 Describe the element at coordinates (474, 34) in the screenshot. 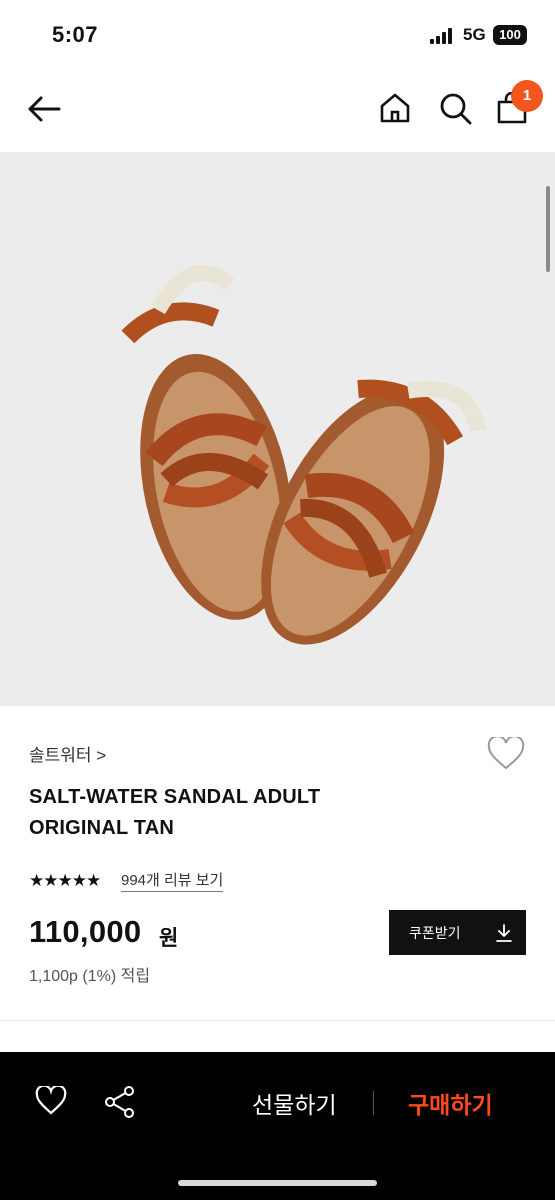

I see `network-label: 5G` at that location.